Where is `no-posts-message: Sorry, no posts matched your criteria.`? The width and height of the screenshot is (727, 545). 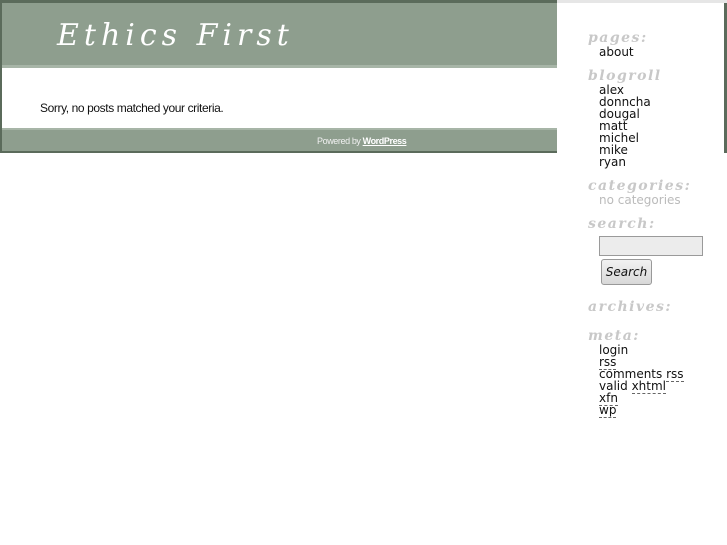
no-posts-message: Sorry, no posts matched your criteria. is located at coordinates (132, 108).